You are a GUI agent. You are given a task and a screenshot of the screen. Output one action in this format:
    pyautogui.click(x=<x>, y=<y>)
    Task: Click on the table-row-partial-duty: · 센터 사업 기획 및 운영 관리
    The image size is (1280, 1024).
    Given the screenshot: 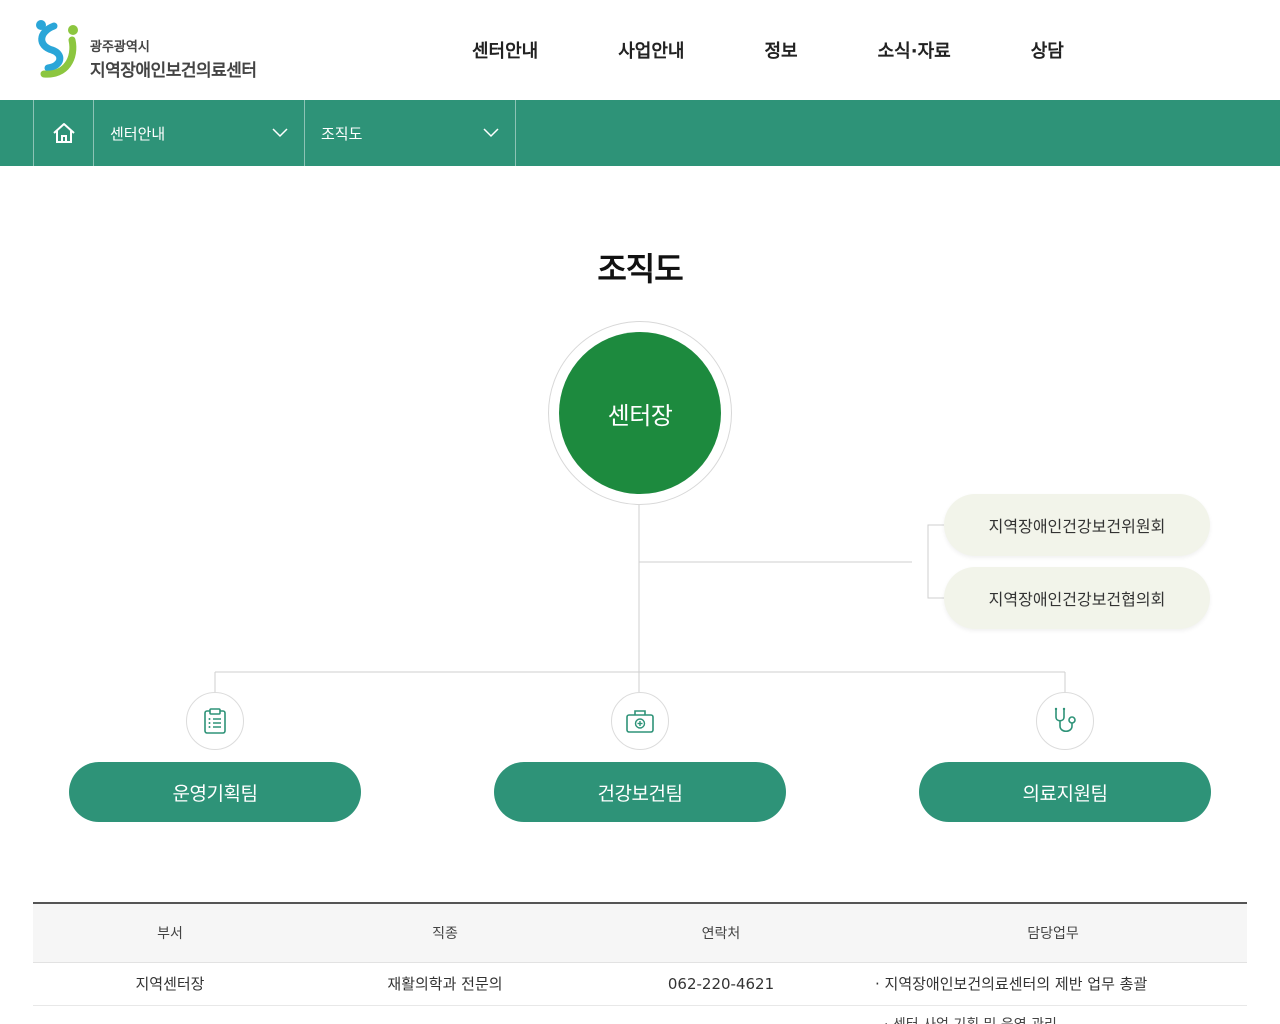 What is the action you would take?
    pyautogui.click(x=970, y=1019)
    